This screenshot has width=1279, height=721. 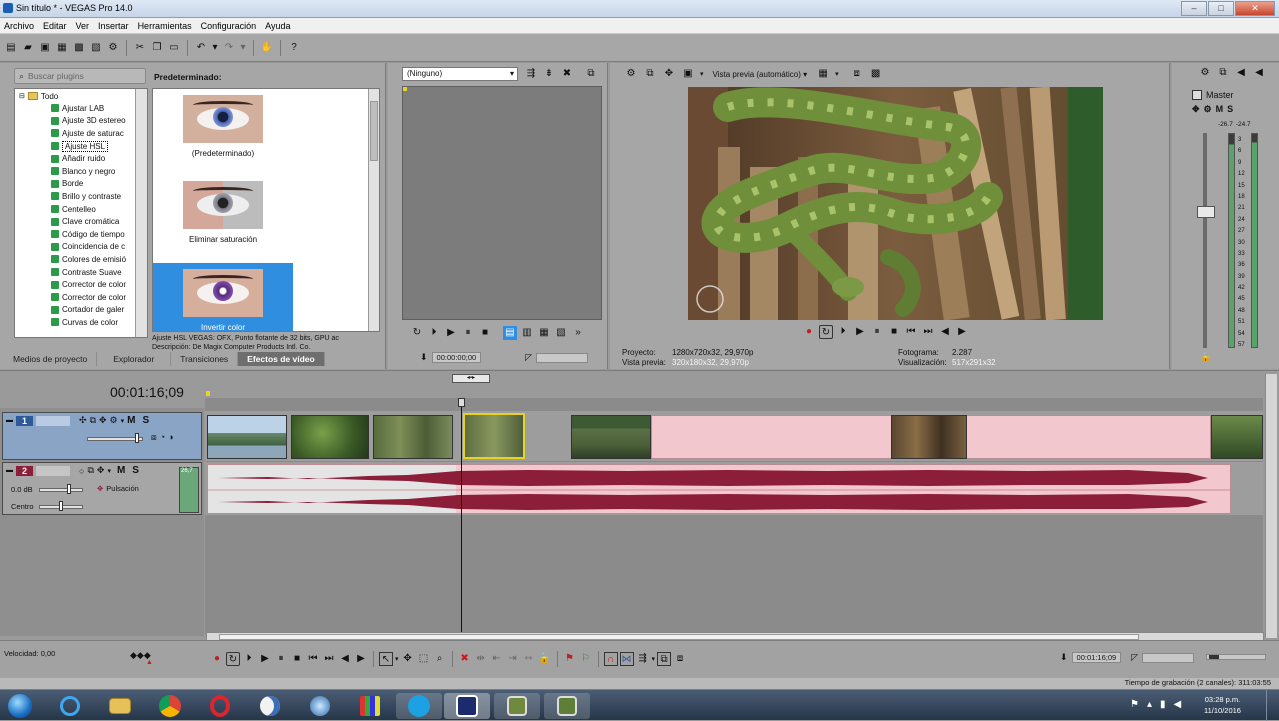 What do you see at coordinates (1163, 704) in the screenshot?
I see `network-icon: ▮` at bounding box center [1163, 704].